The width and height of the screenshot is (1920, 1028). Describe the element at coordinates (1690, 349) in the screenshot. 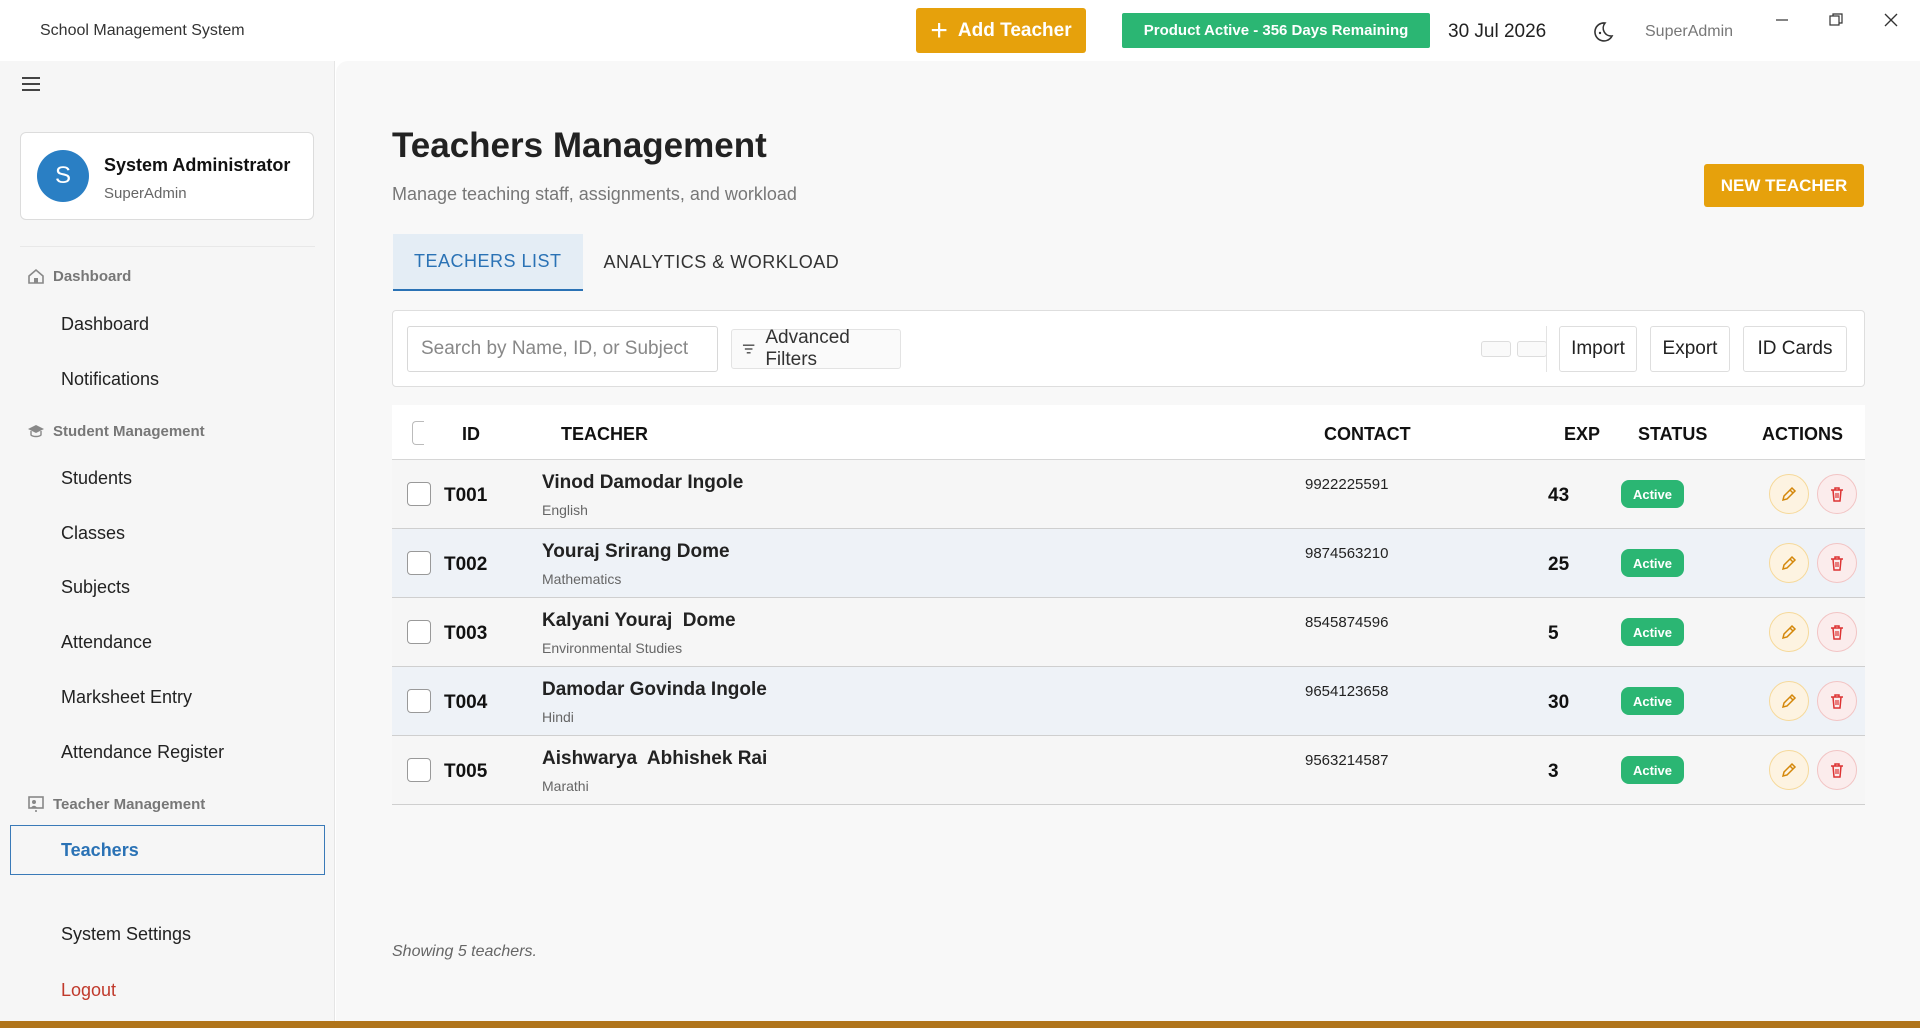

I see `export-button: Export` at that location.